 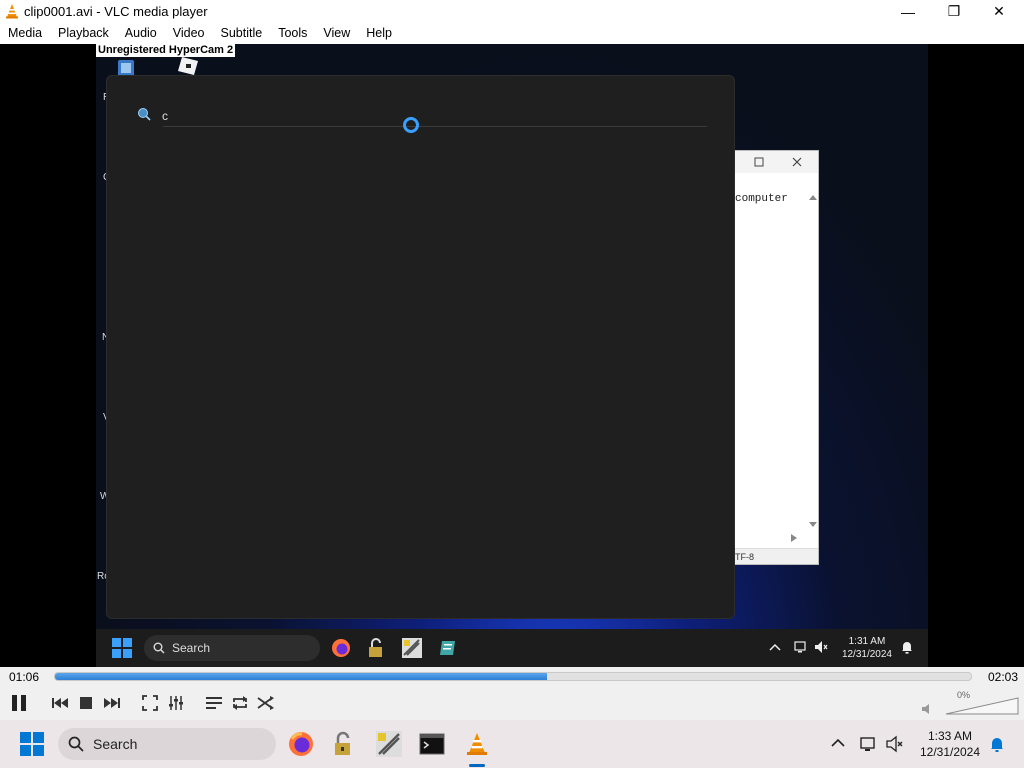 I want to click on taskbar-padlock-app, so click(x=343, y=744).